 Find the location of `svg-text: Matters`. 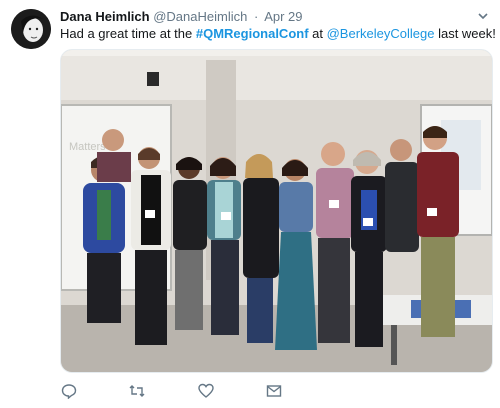

svg-text: Matters is located at coordinates (87, 147).